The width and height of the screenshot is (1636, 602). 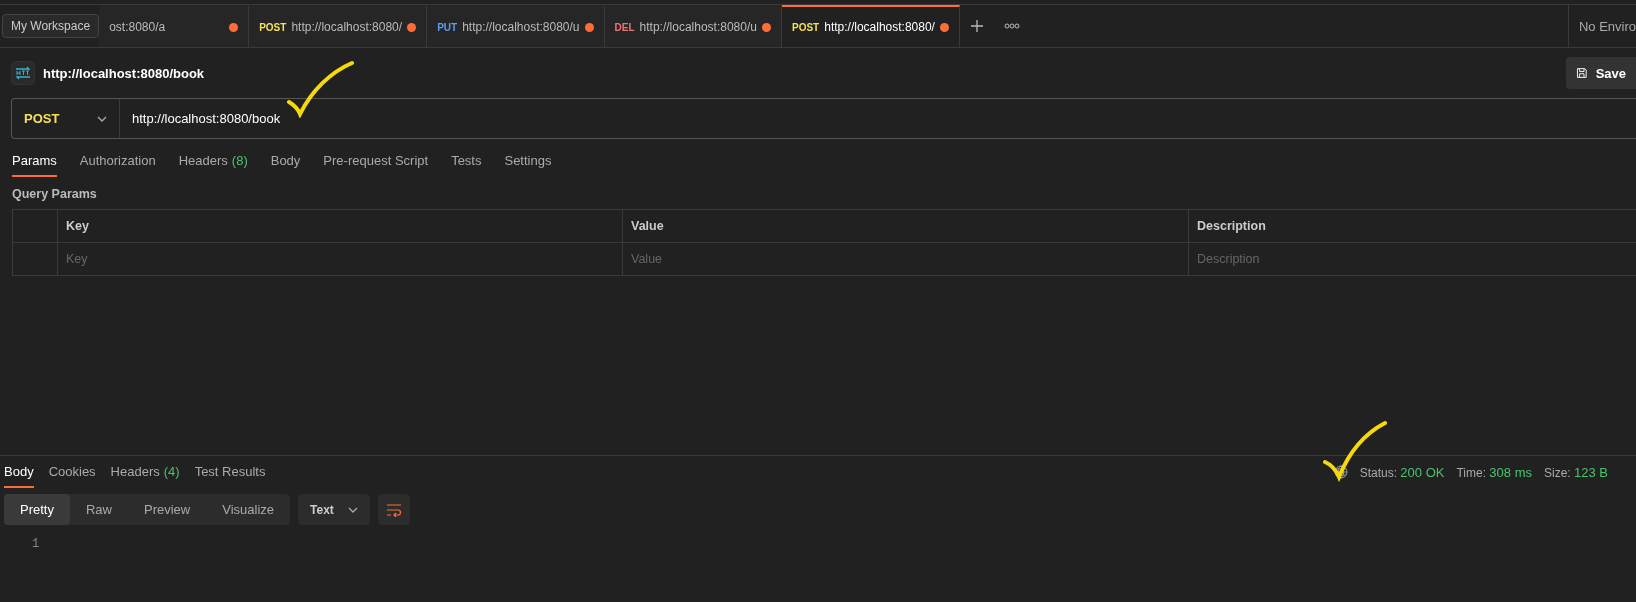 I want to click on check-mark-drawing, so click(x=321, y=89).